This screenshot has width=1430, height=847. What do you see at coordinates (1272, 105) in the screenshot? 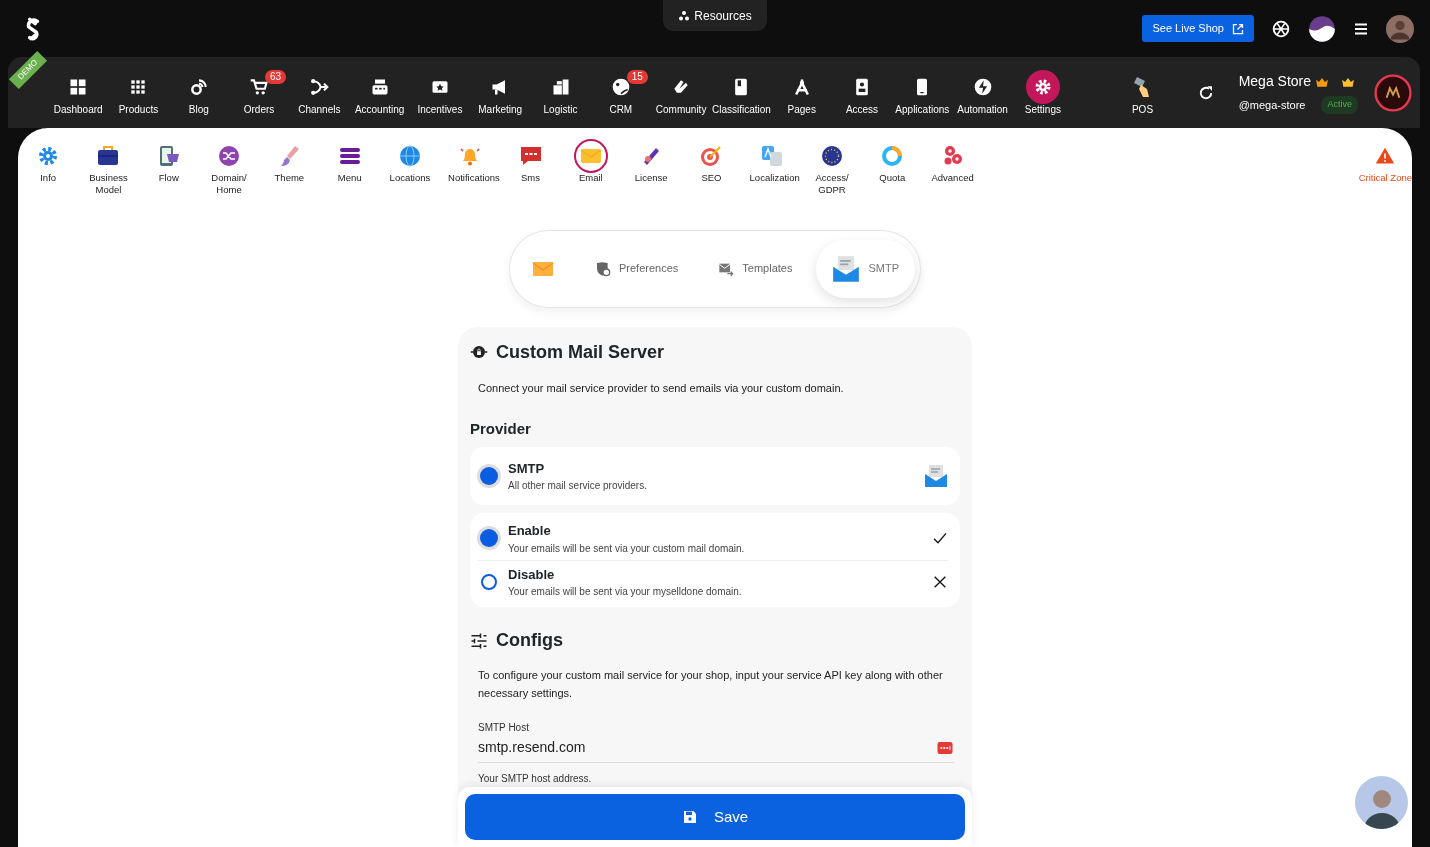
I see `store-handle: @mega-store` at bounding box center [1272, 105].